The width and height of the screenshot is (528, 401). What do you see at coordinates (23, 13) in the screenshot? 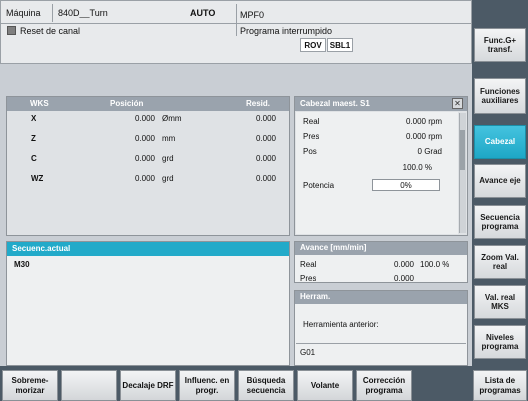
I see `machine-label: Máquina` at bounding box center [23, 13].